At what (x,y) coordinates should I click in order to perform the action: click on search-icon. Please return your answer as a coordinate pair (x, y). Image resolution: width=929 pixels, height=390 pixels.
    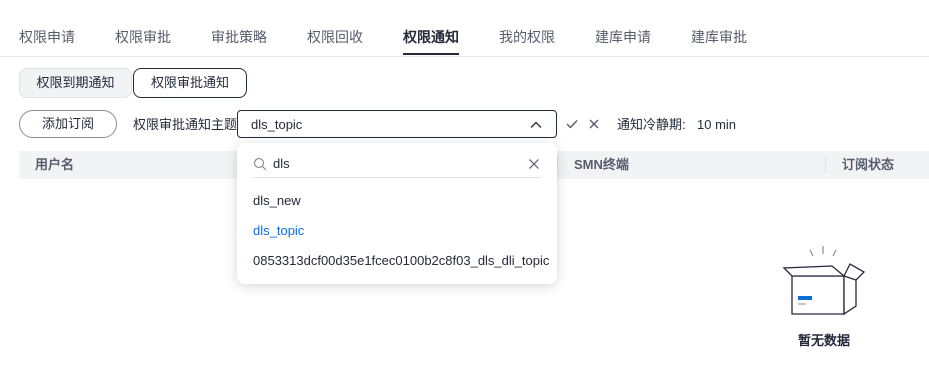
    Looking at the image, I should click on (260, 164).